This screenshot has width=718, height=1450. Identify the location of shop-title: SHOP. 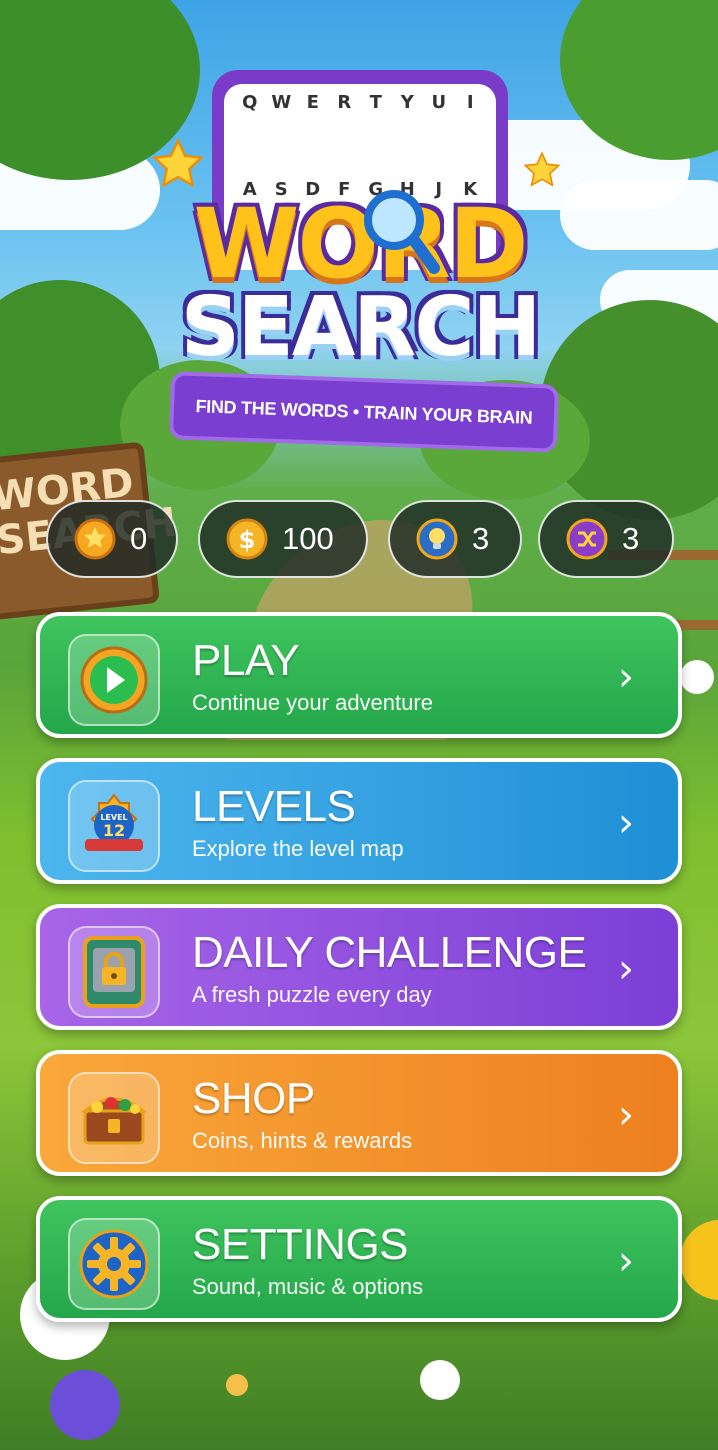
(253, 1098).